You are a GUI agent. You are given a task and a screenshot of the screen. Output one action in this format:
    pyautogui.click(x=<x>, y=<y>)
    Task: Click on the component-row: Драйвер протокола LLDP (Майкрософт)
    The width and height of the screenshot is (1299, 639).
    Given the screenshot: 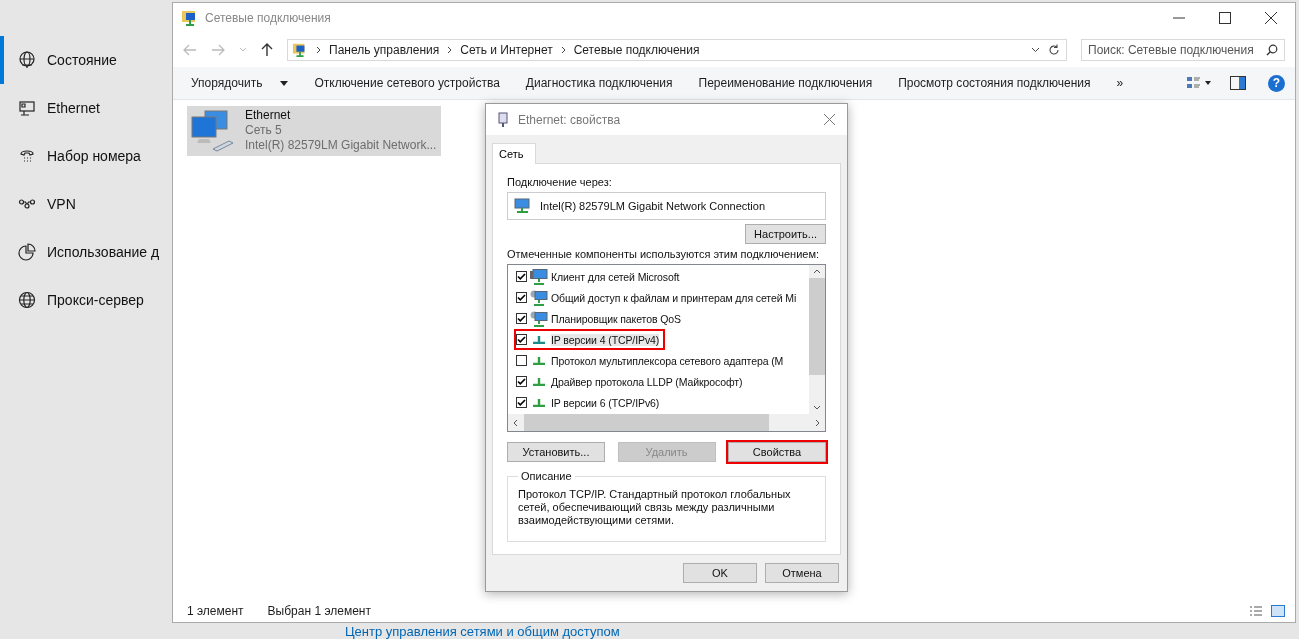 What is the action you would take?
    pyautogui.click(x=631, y=381)
    